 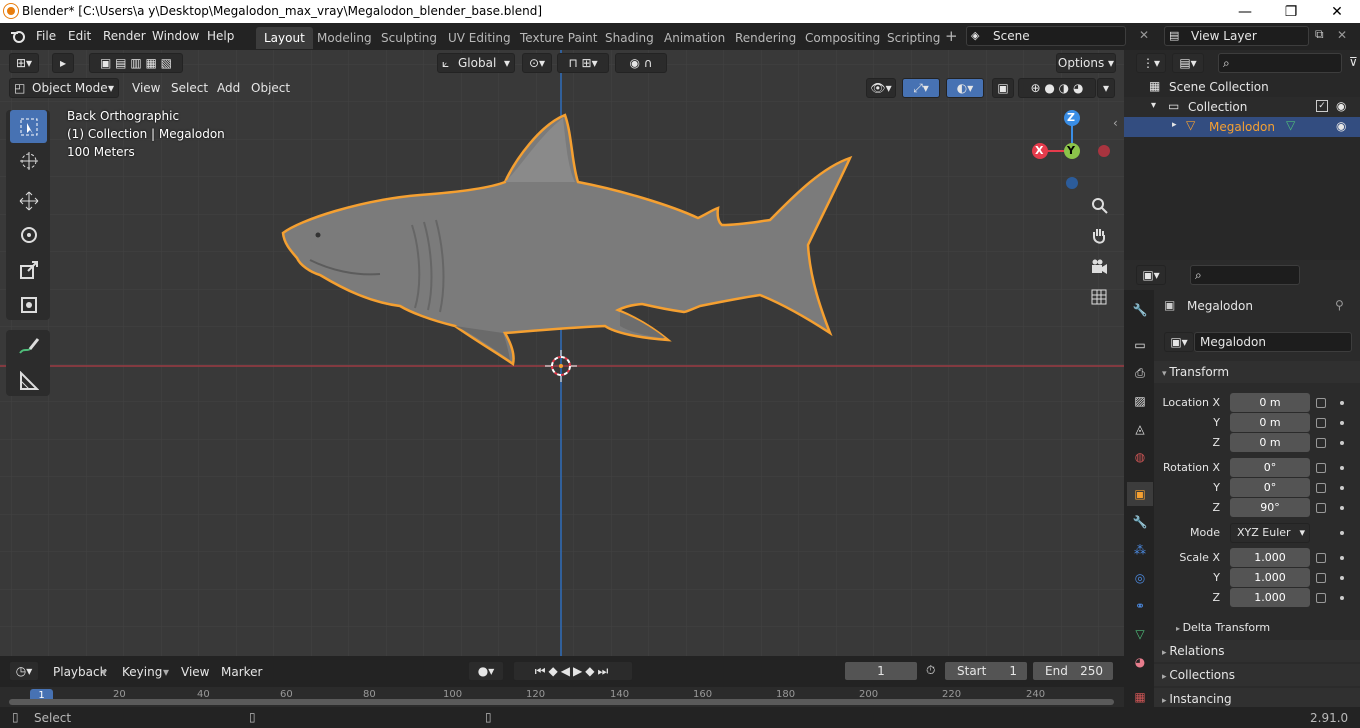 I want to click on select-tool-button: ▸, so click(x=63, y=63).